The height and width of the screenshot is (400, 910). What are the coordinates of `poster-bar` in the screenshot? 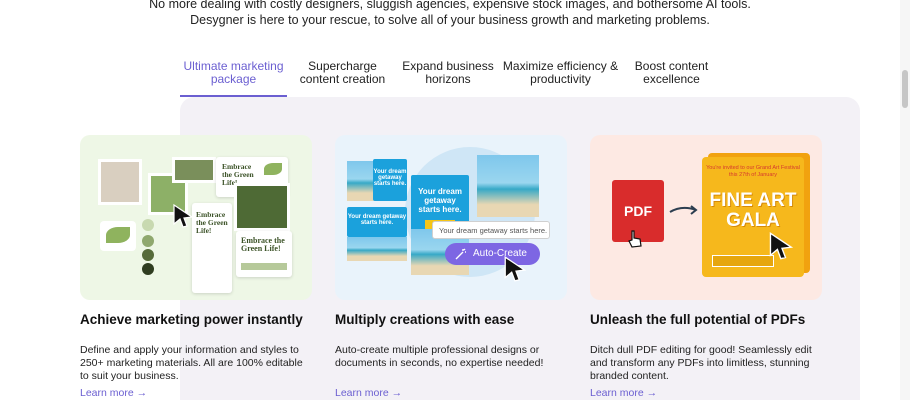 It's located at (264, 266).